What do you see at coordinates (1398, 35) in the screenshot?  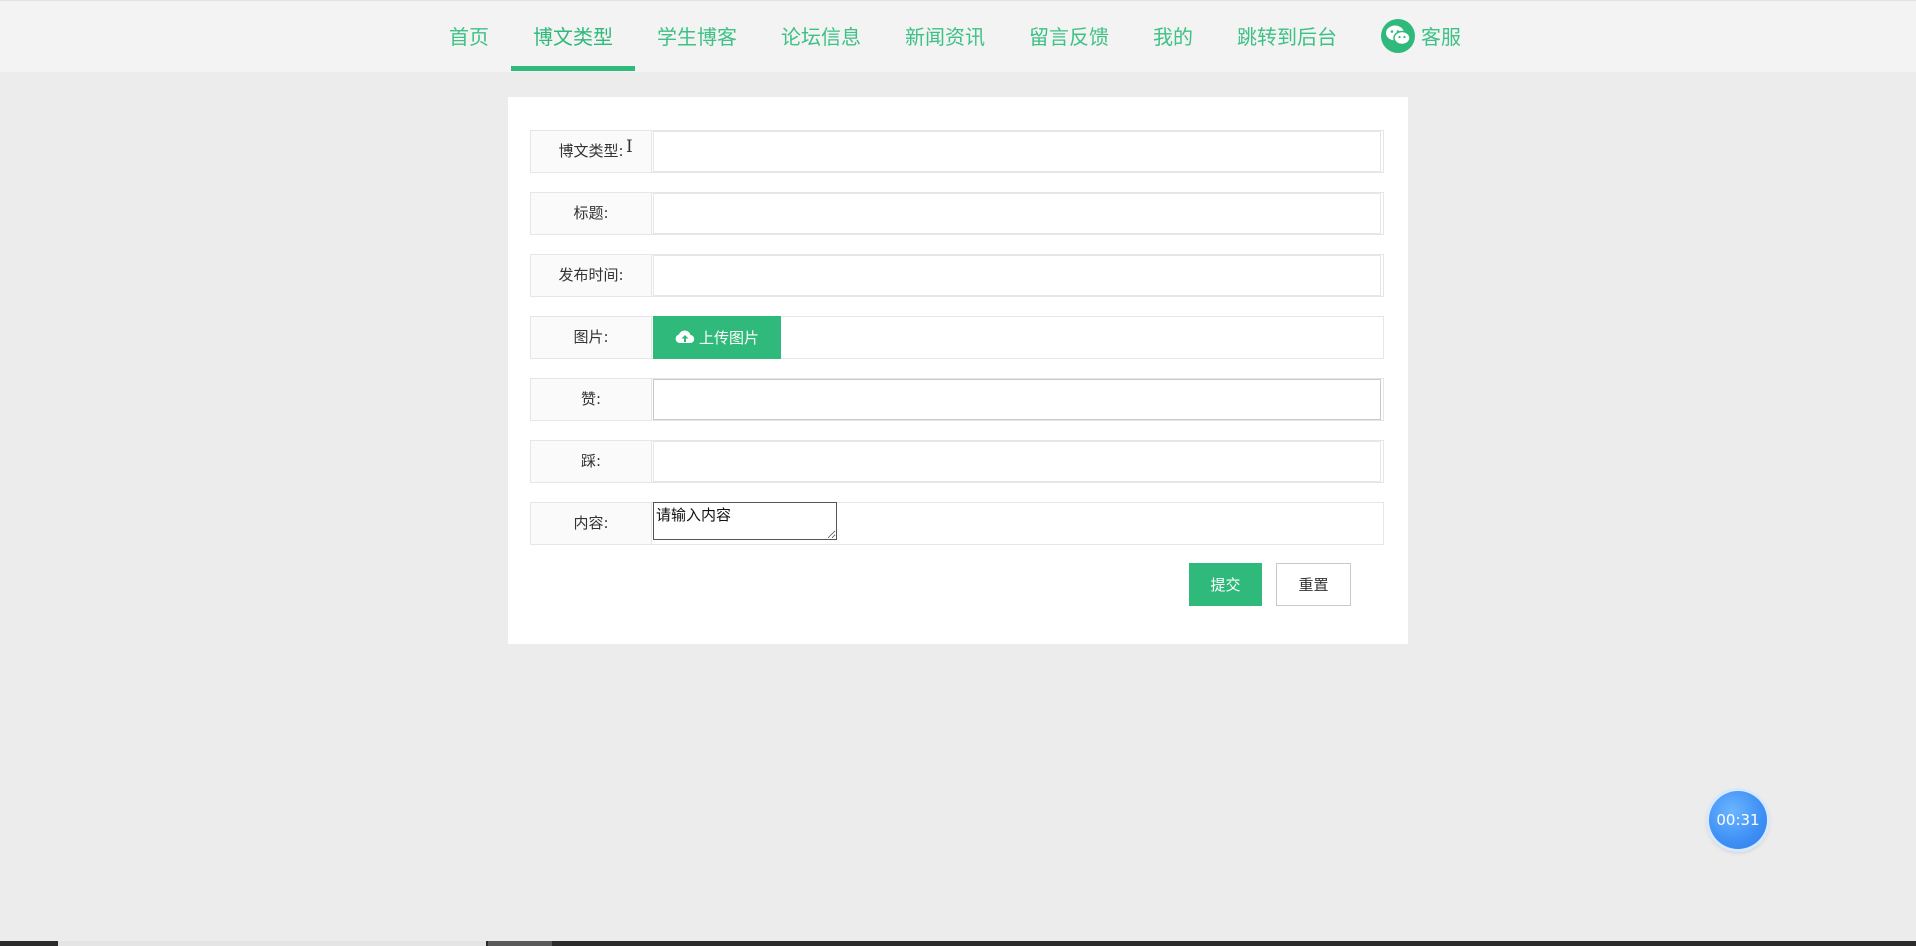 I see `wechat-icon` at bounding box center [1398, 35].